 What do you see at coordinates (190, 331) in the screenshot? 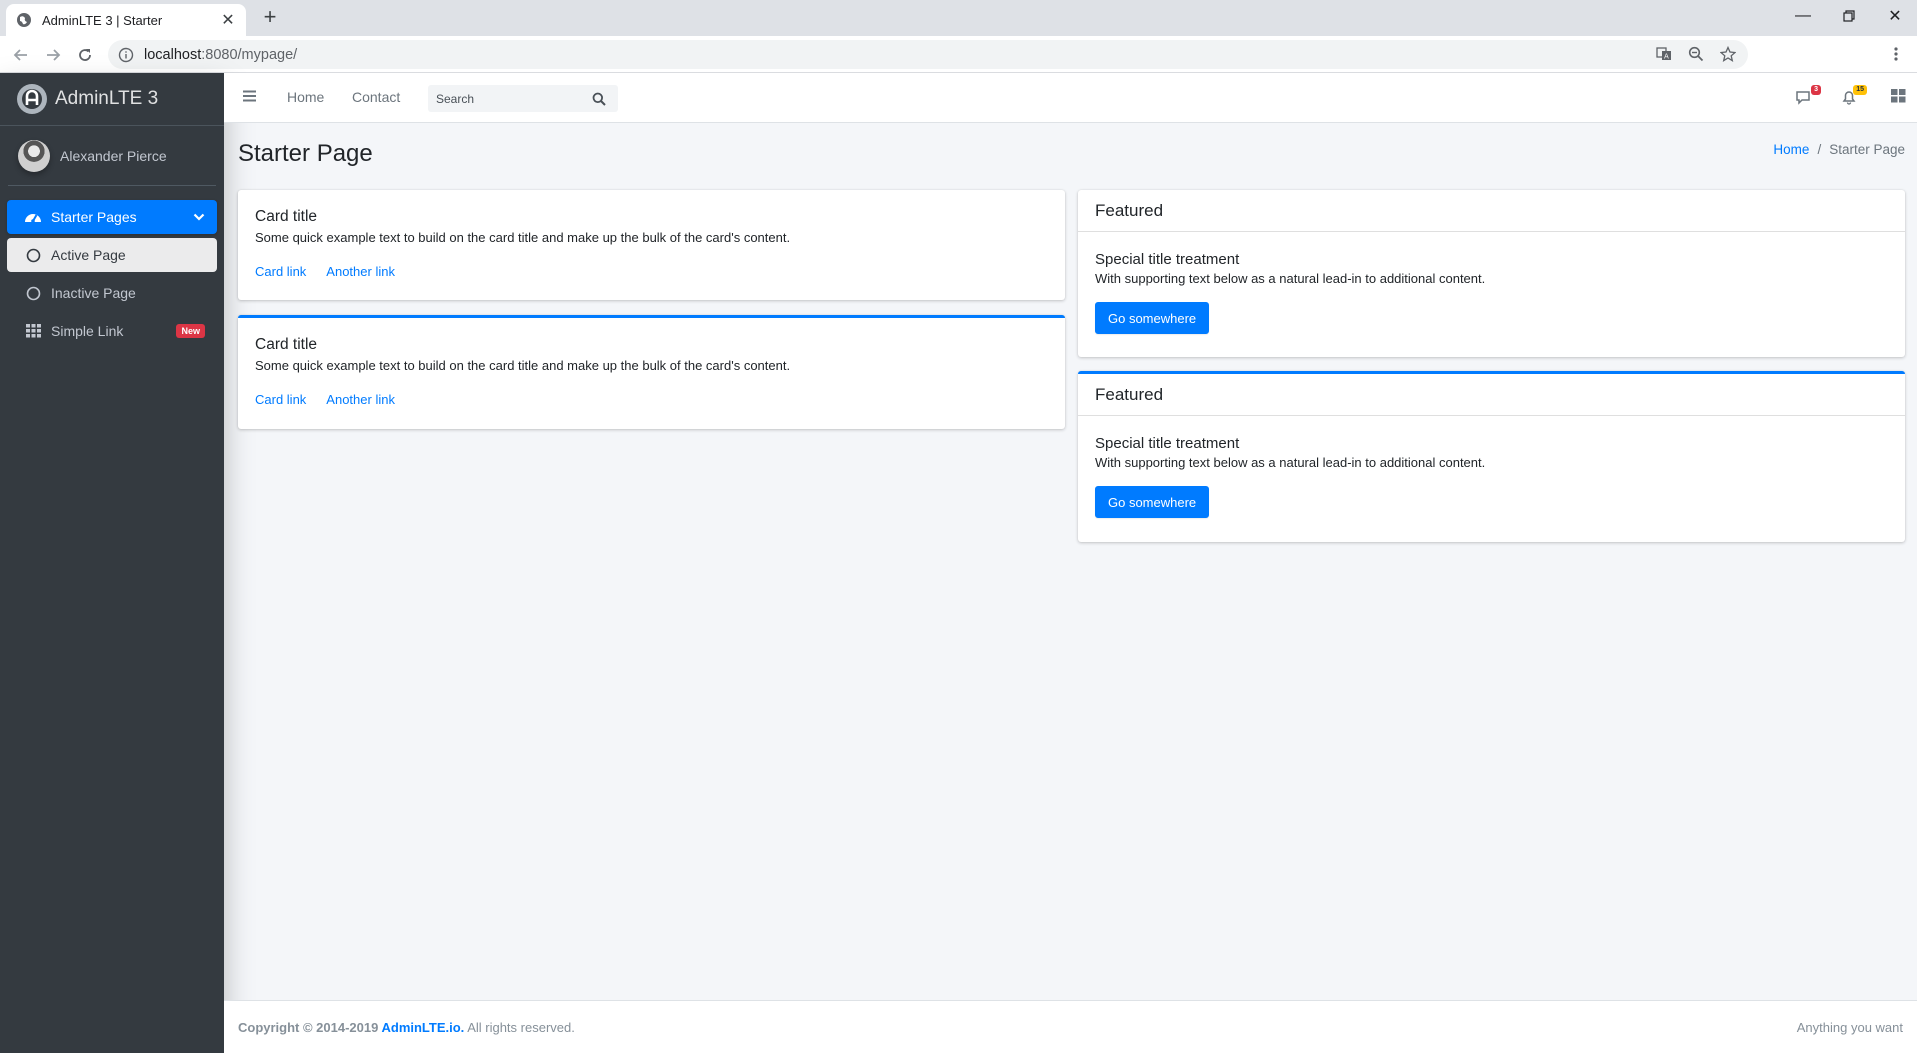
I see `new-badge: New` at bounding box center [190, 331].